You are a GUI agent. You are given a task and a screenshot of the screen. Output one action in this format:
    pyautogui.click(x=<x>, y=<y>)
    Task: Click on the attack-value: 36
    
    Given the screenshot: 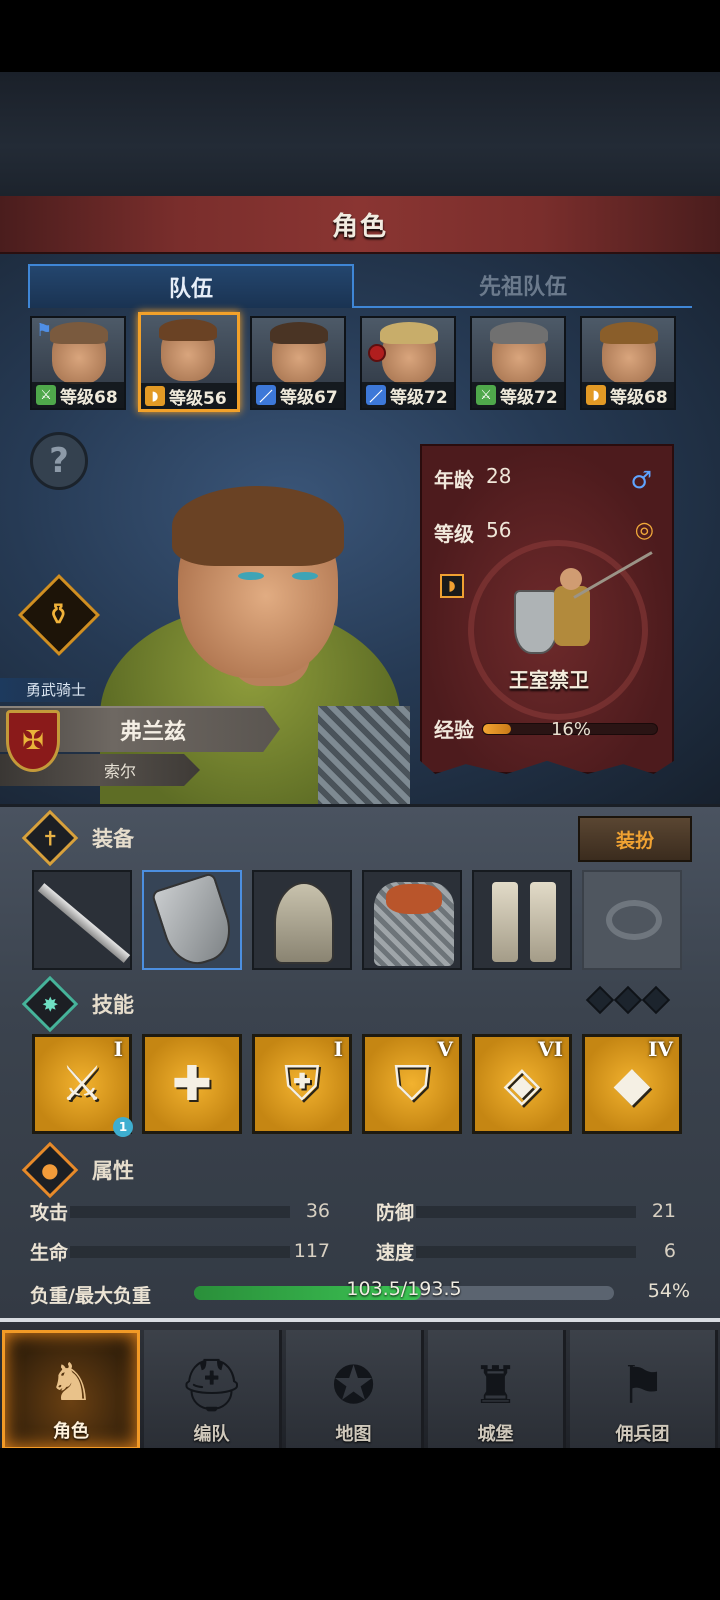 What is the action you would take?
    pyautogui.click(x=317, y=1211)
    